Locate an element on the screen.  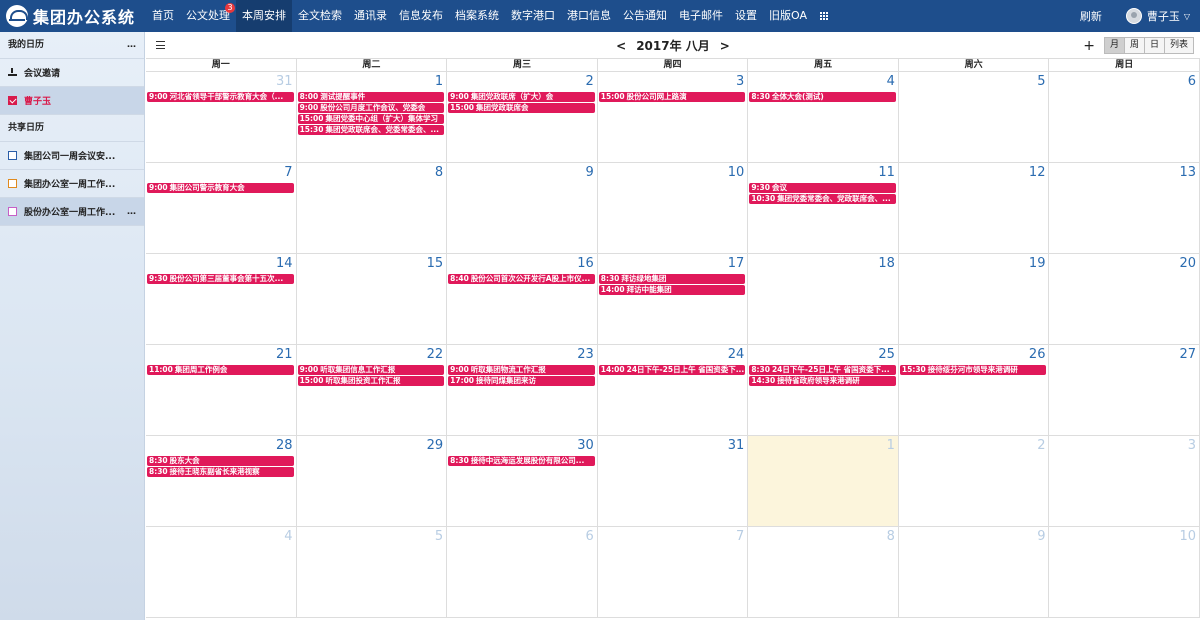
nav-item: 档案系统 is located at coordinates (477, 16).